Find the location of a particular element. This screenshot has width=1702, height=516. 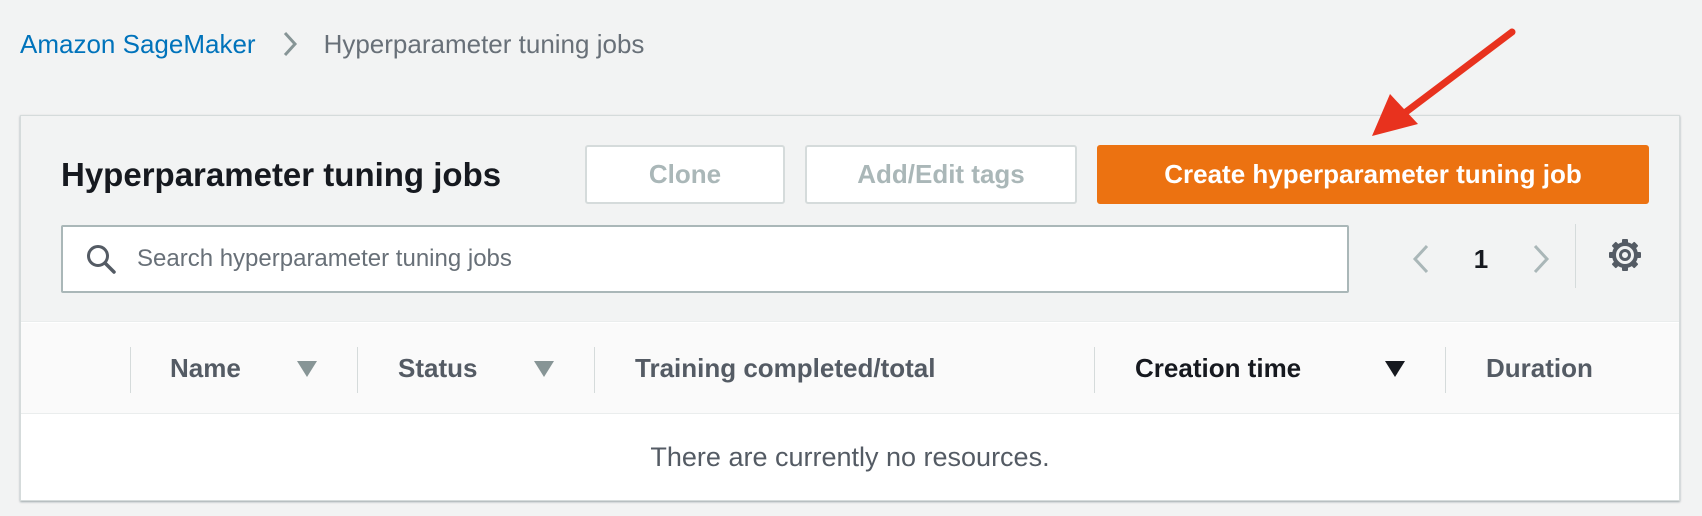

breadcrumb-current: Hyperparameter tuning jobs is located at coordinates (484, 43).